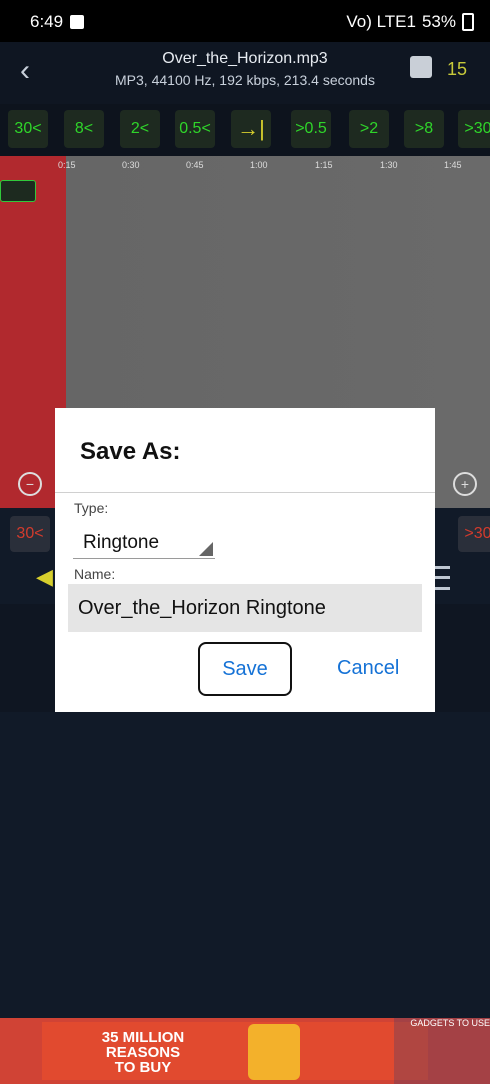  I want to click on play-arrow-icon: ◀, so click(44, 577).